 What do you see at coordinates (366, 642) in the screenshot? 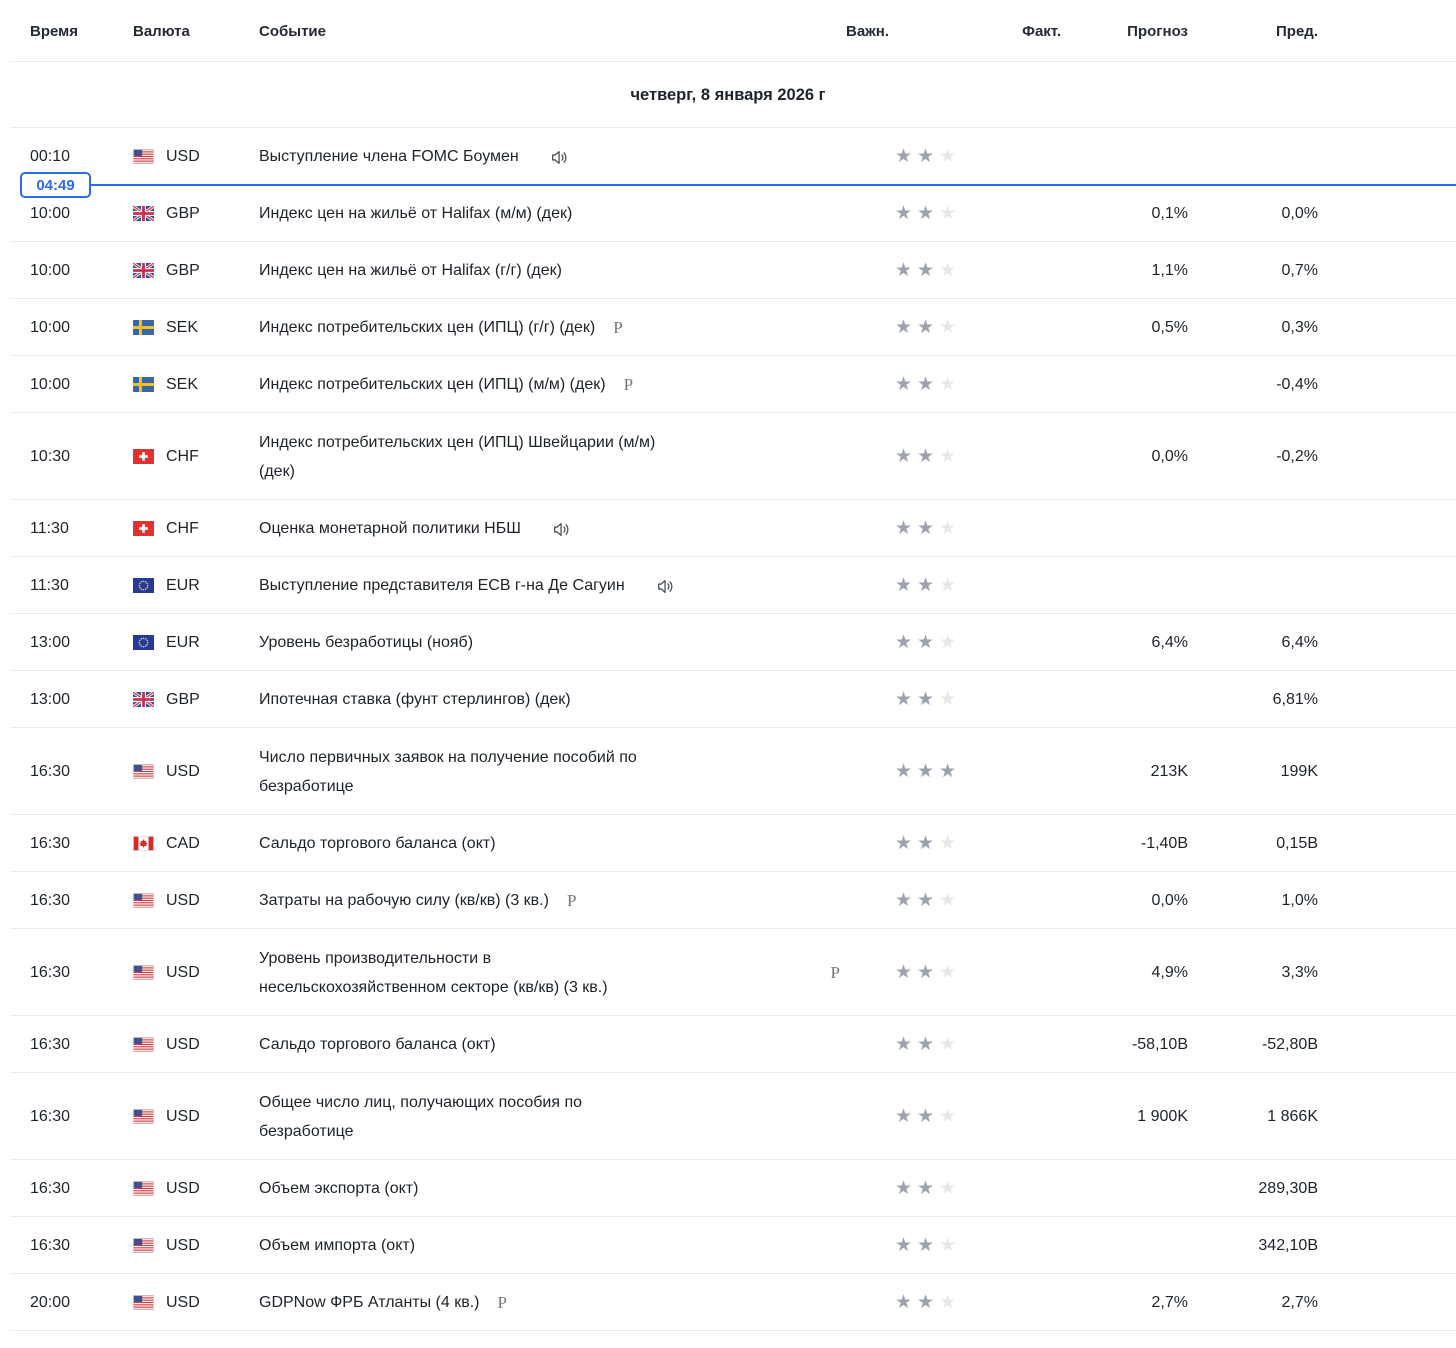
I see `event-title: Уровень безработицы (нояб)` at bounding box center [366, 642].